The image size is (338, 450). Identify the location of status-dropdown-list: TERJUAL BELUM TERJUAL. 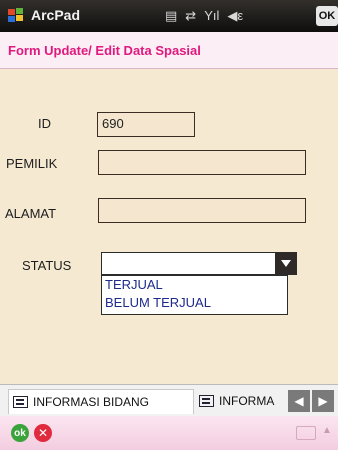
(194, 295).